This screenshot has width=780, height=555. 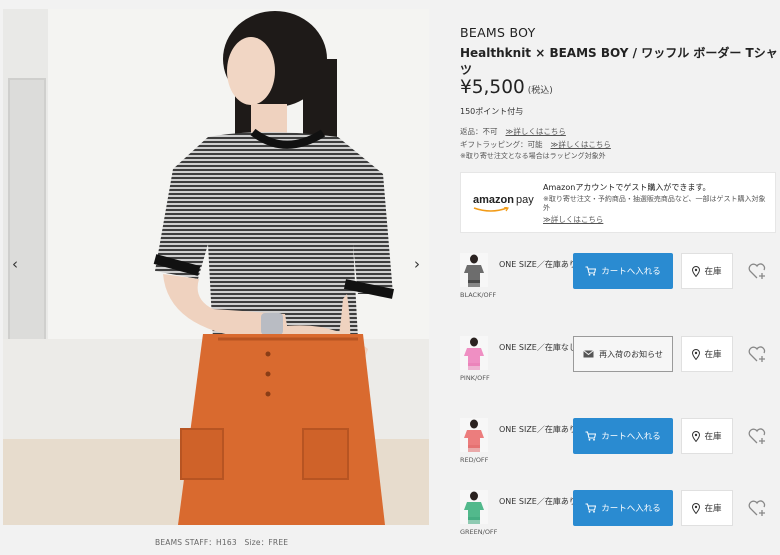 I want to click on variant-color-label: BLACK/OFF, so click(x=478, y=295).